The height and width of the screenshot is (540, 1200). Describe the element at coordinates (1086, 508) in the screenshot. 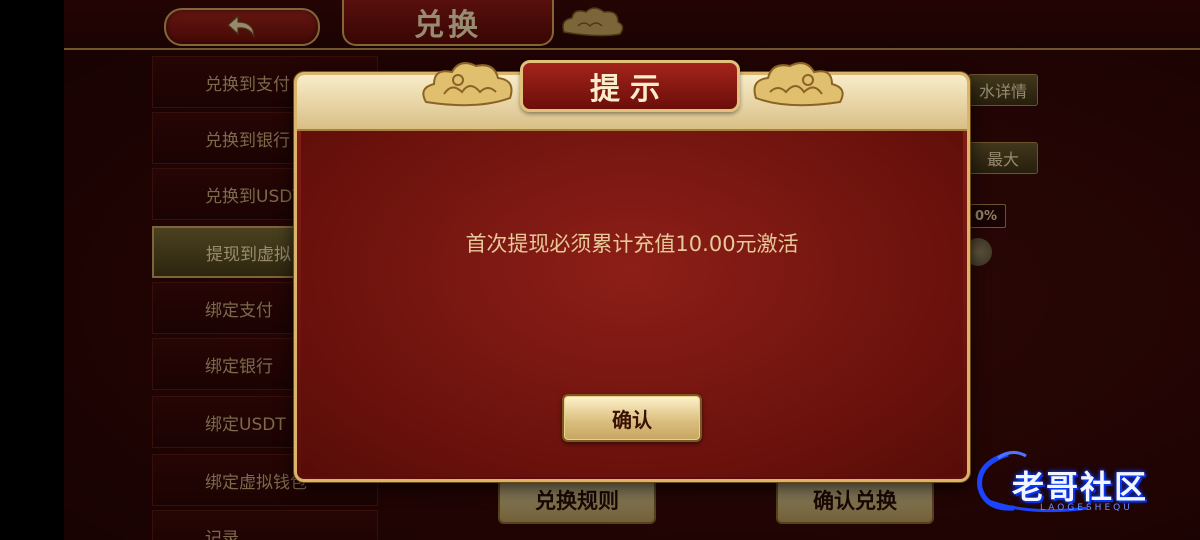

I see `watermark-subtext: LAOGESHEQU` at that location.